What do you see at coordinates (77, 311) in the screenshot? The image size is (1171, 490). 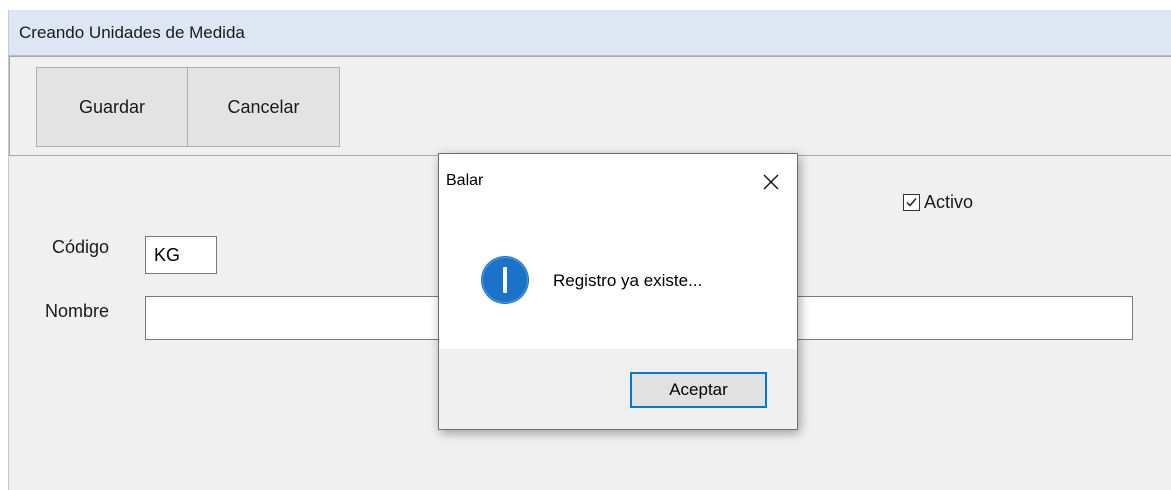 I see `nombre-label: Nombre` at bounding box center [77, 311].